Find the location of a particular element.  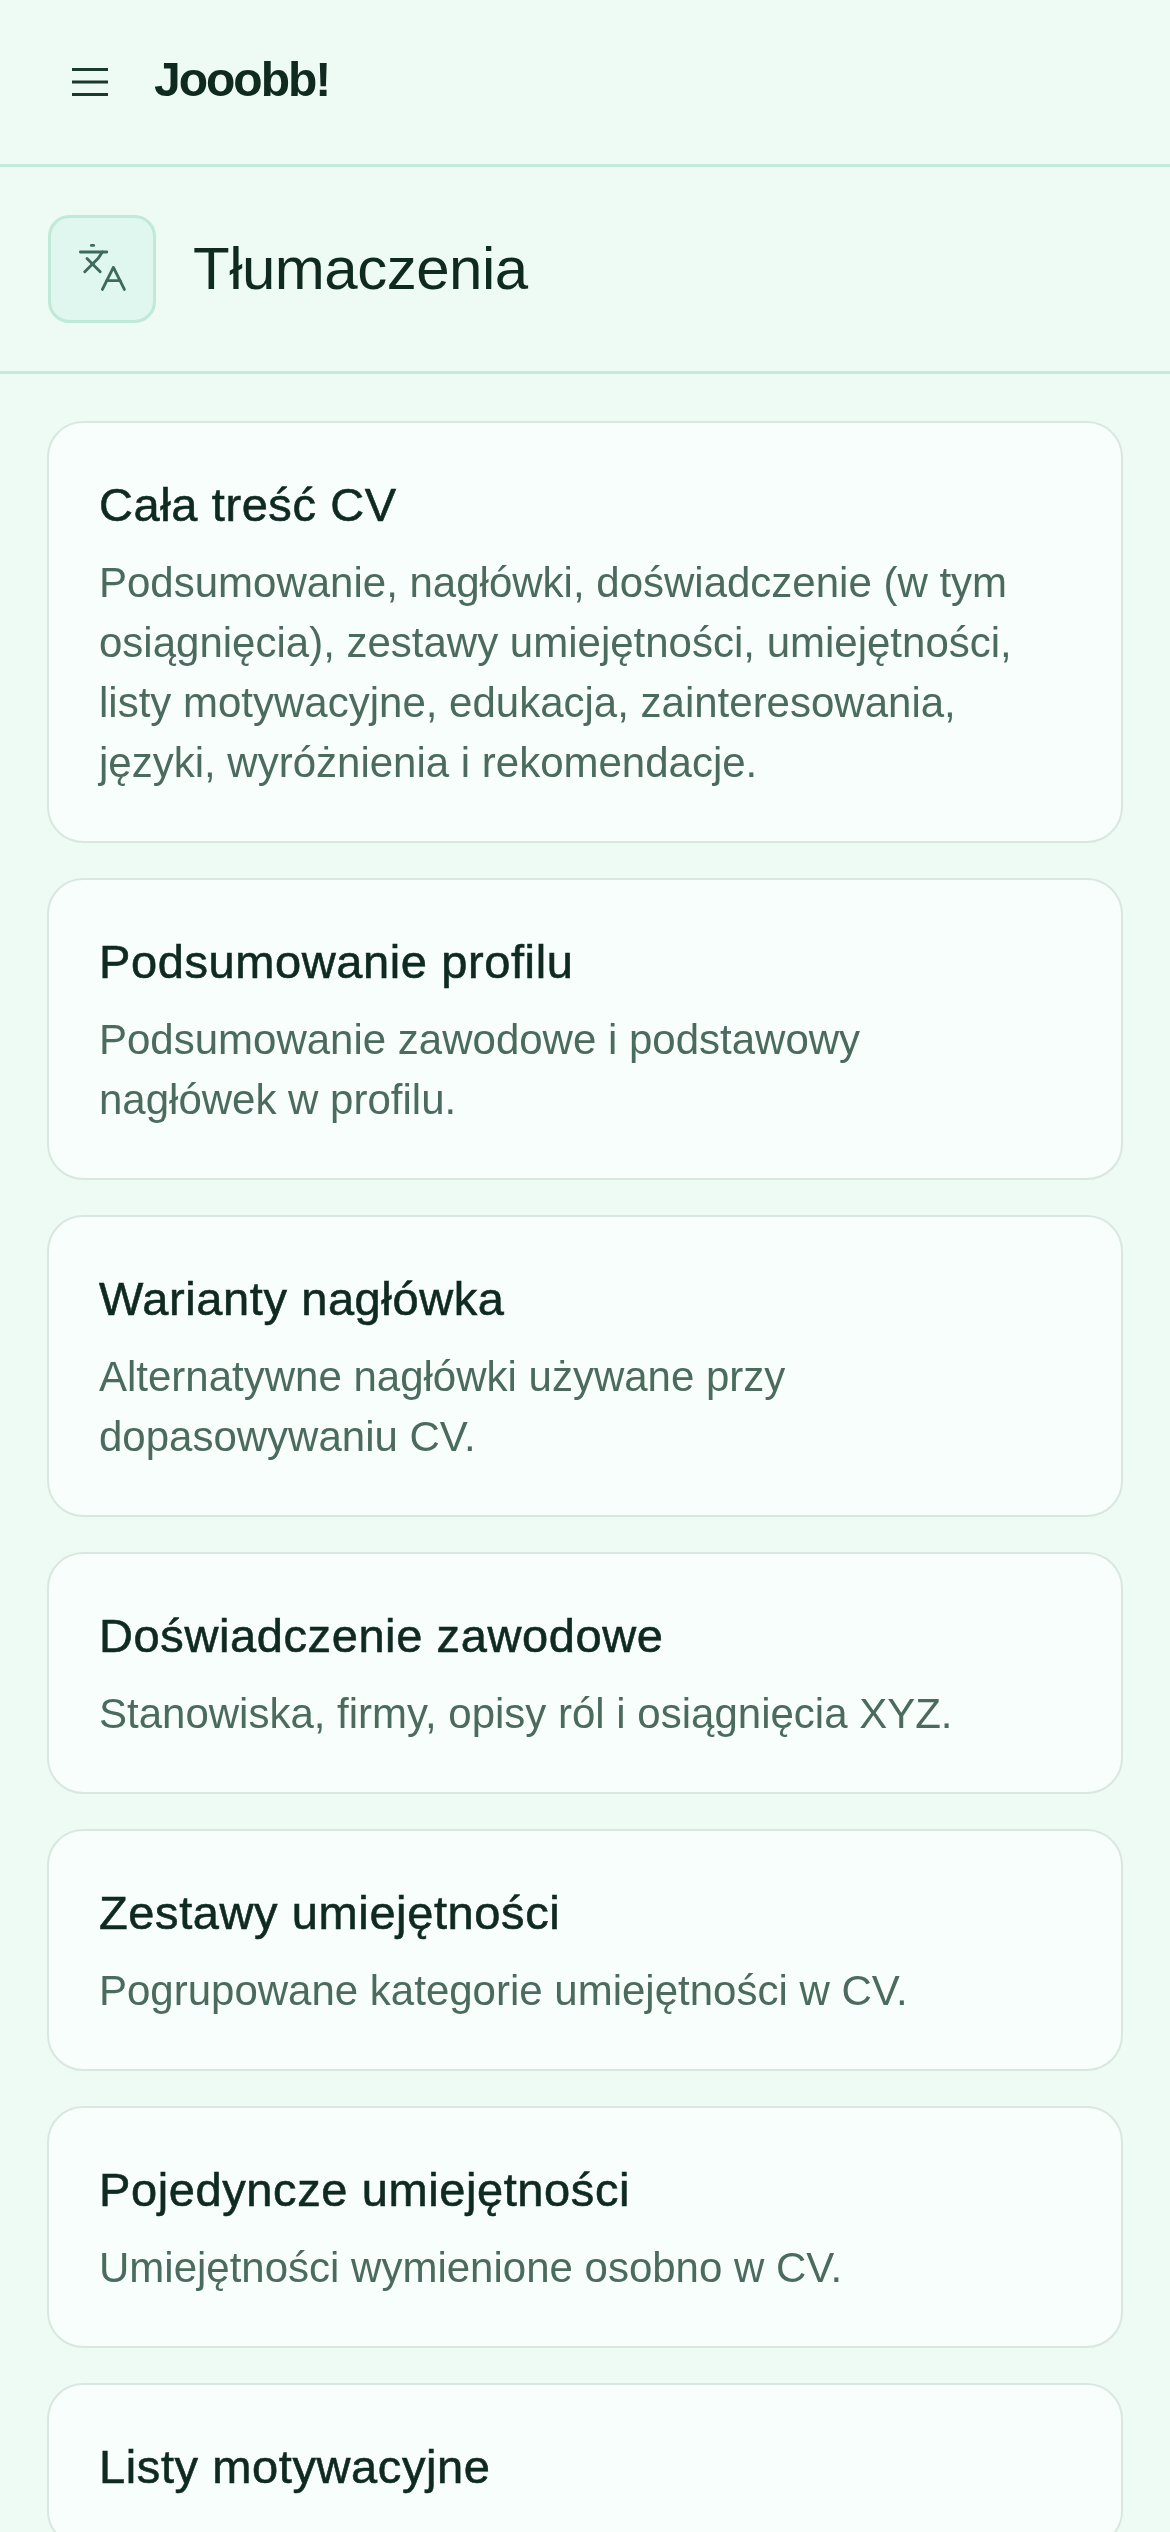

card-title: Warianty nagłówka is located at coordinates (302, 1299).